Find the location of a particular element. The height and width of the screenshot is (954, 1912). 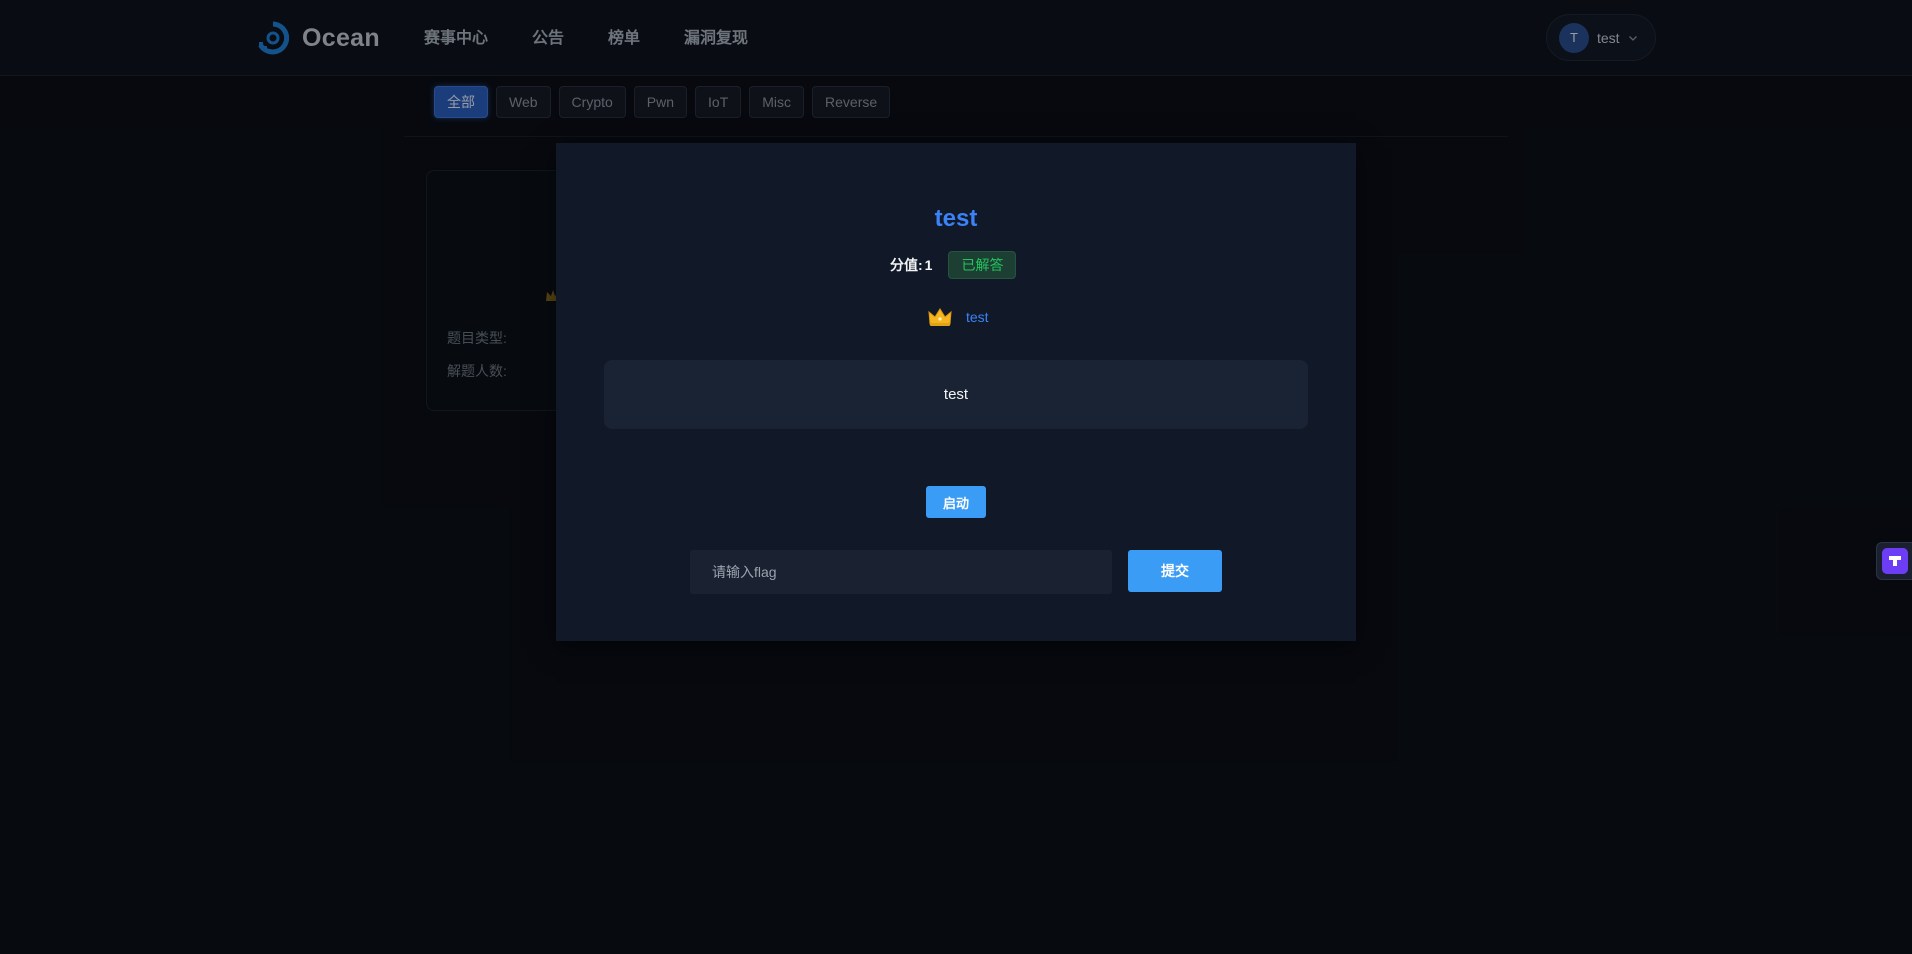

score-label: 分值: is located at coordinates (906, 265).